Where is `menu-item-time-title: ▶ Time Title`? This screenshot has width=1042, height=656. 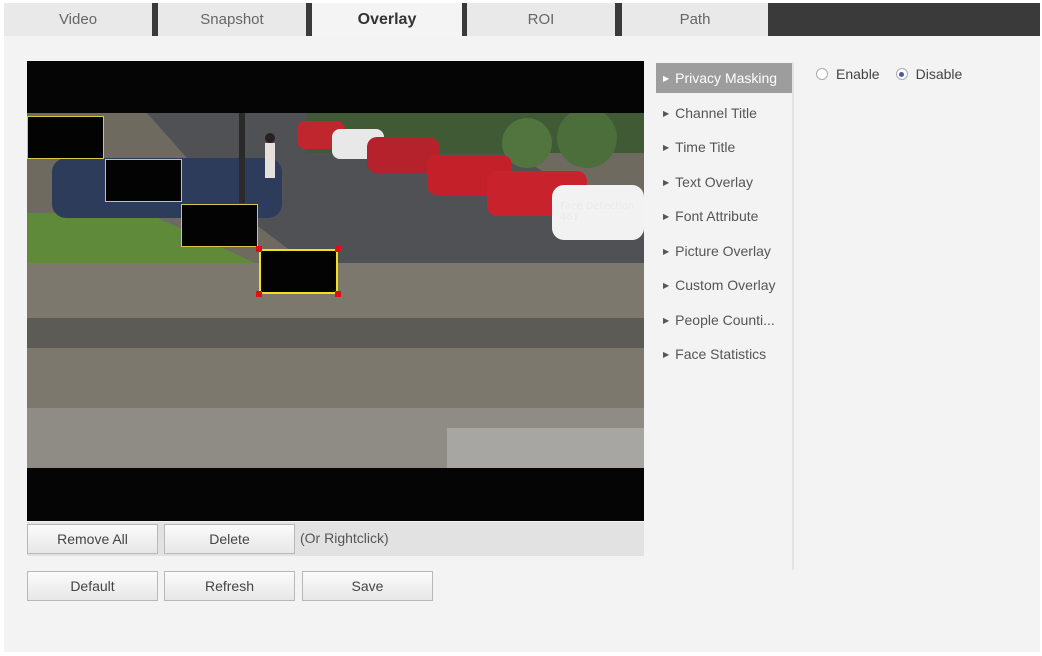 menu-item-time-title: ▶ Time Title is located at coordinates (724, 147).